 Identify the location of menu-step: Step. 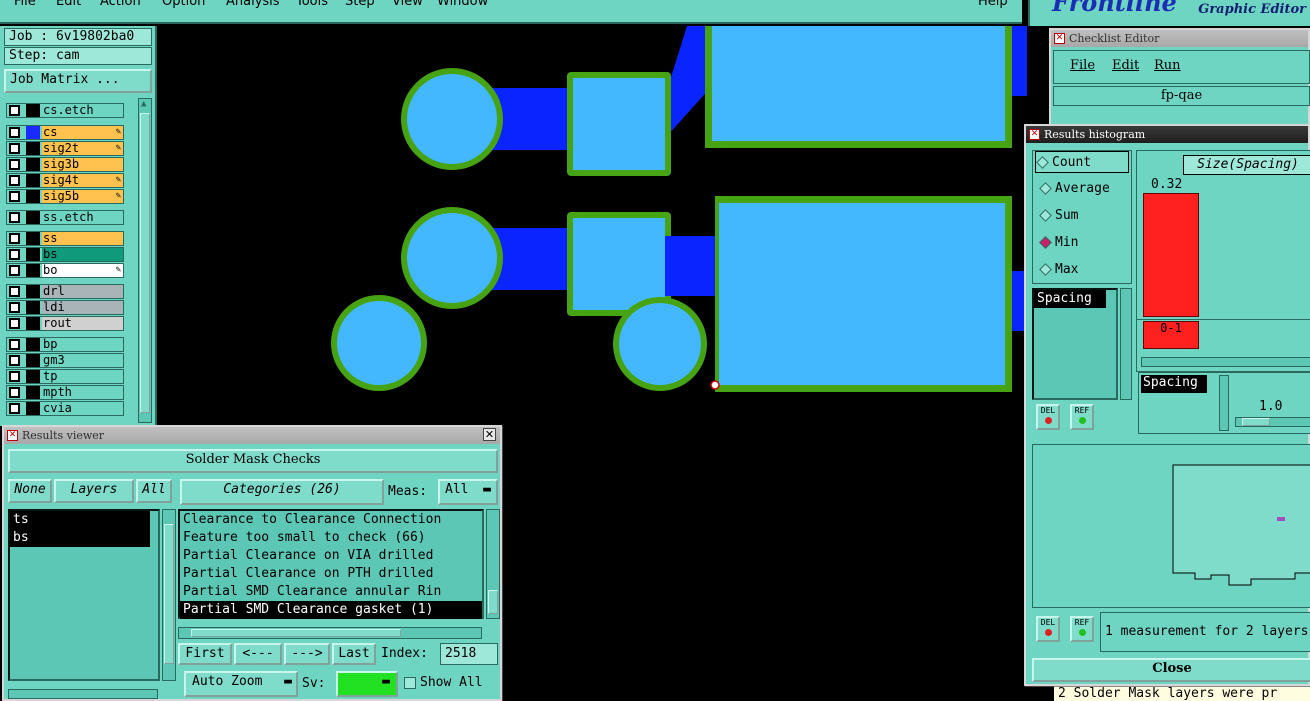
(360, 4).